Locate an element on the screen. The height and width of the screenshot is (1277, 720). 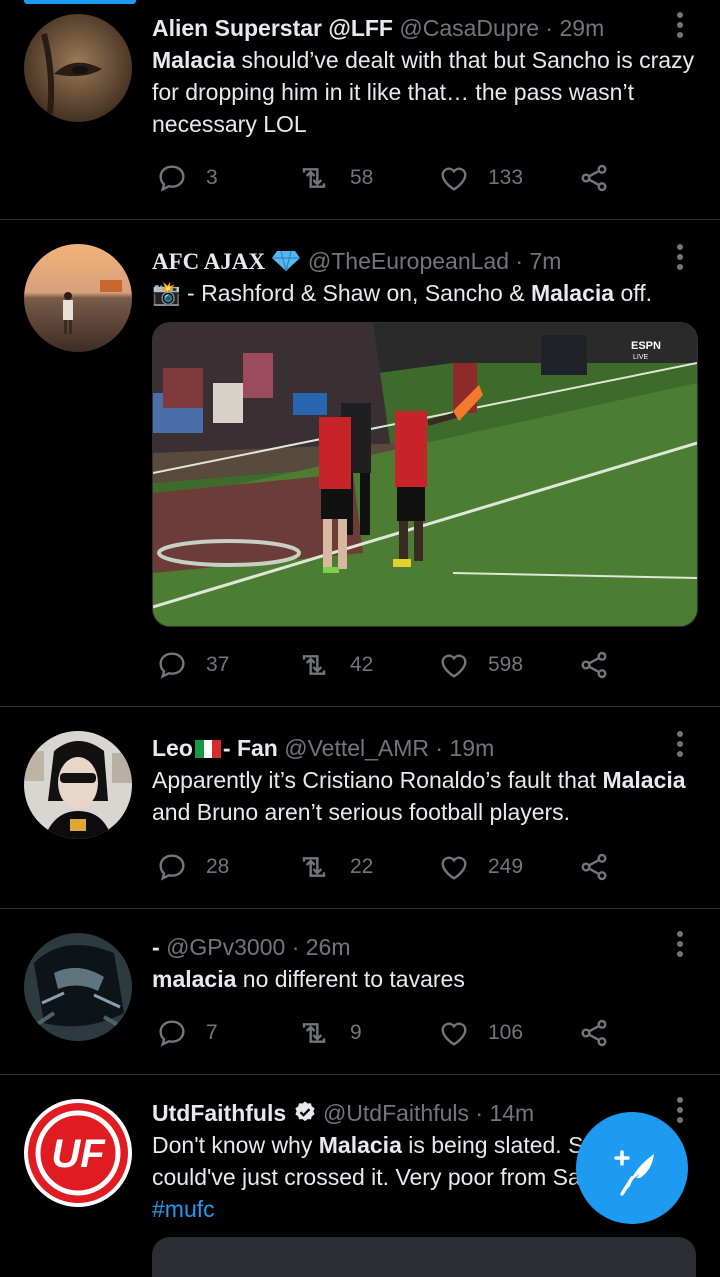
text-body: Don't know why is located at coordinates (235, 1145).